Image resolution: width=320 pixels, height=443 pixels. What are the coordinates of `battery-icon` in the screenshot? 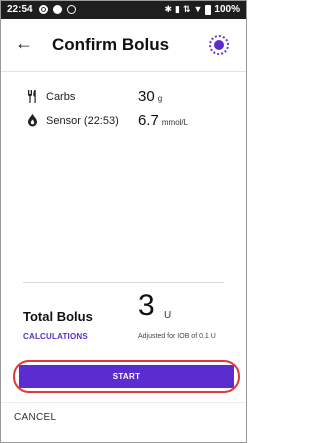 It's located at (208, 9).